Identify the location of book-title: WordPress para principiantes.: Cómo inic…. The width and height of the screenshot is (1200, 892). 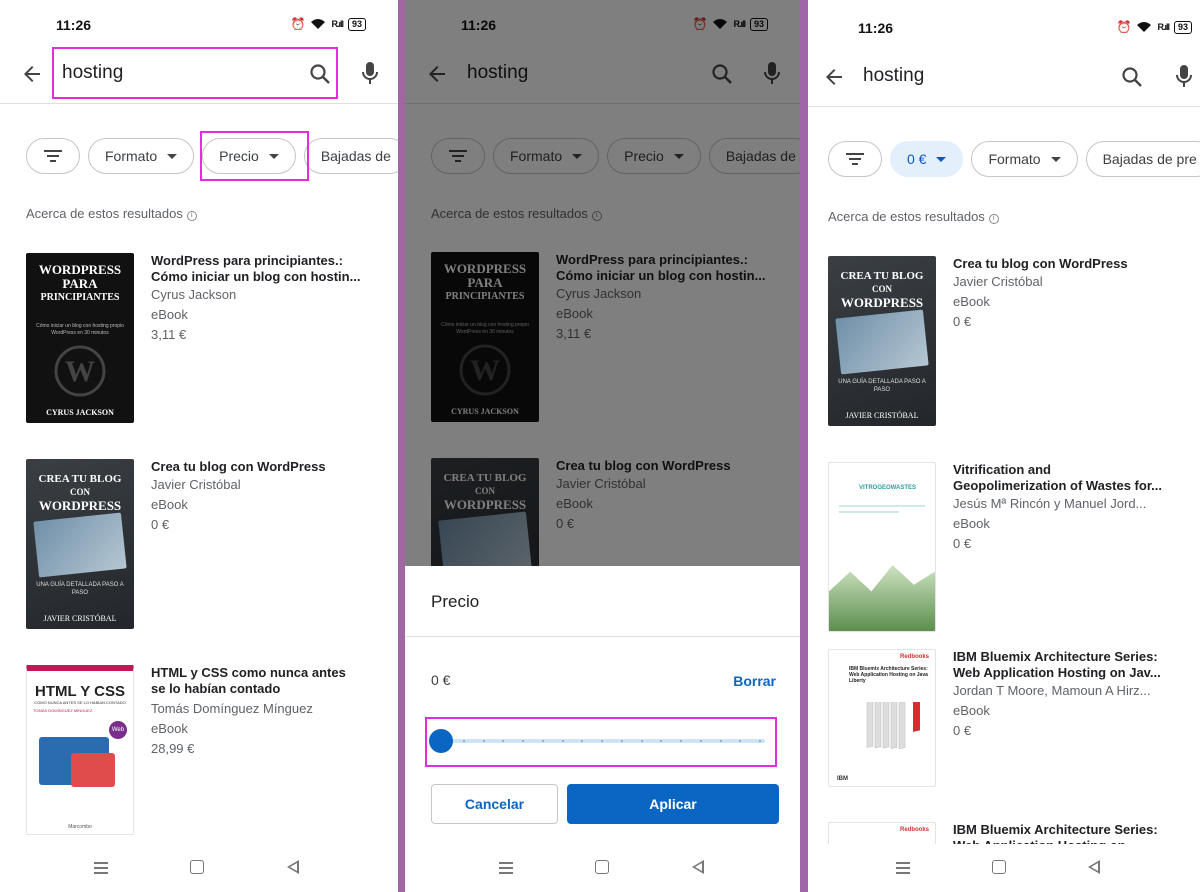
(256, 268).